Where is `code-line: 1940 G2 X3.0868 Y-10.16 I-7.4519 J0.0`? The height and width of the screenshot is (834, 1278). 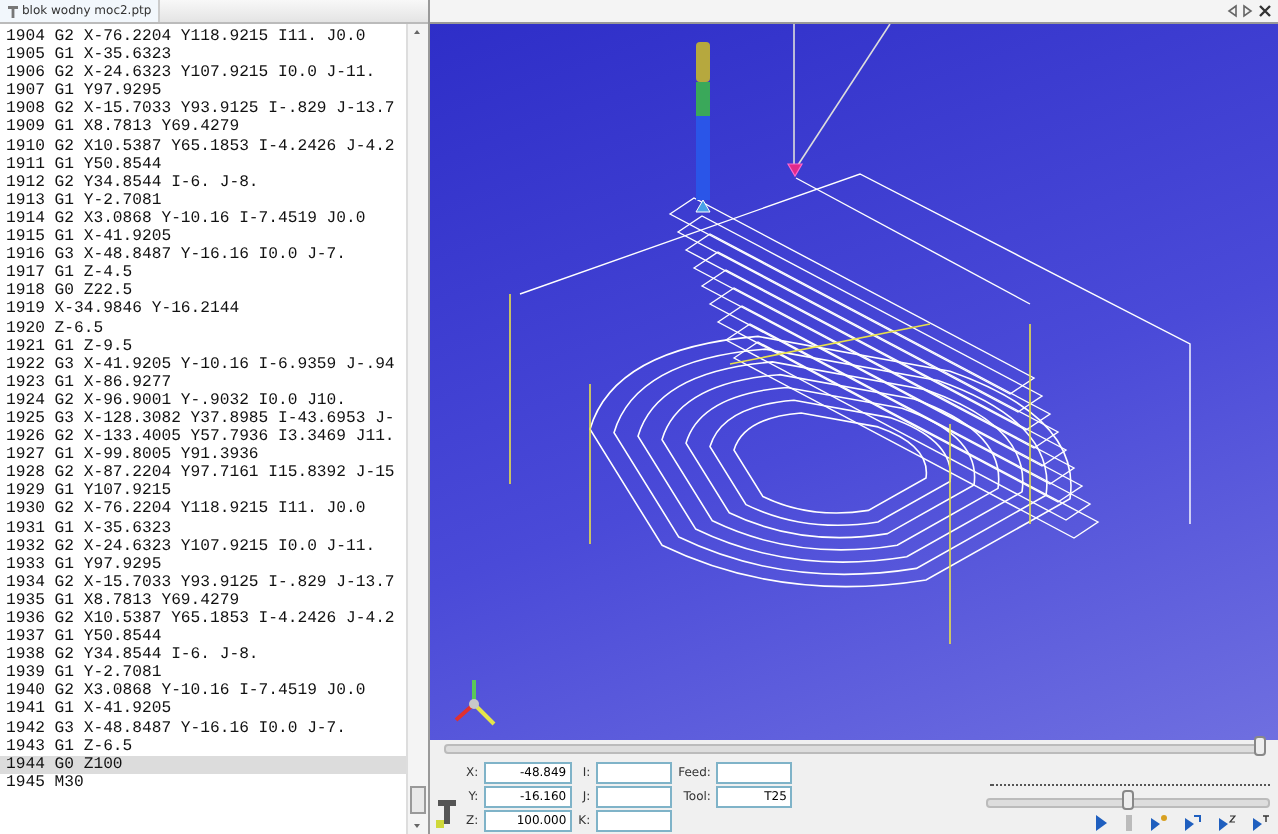 code-line: 1940 G2 X3.0868 Y-10.16 I-7.4519 J0.0 is located at coordinates (187, 691).